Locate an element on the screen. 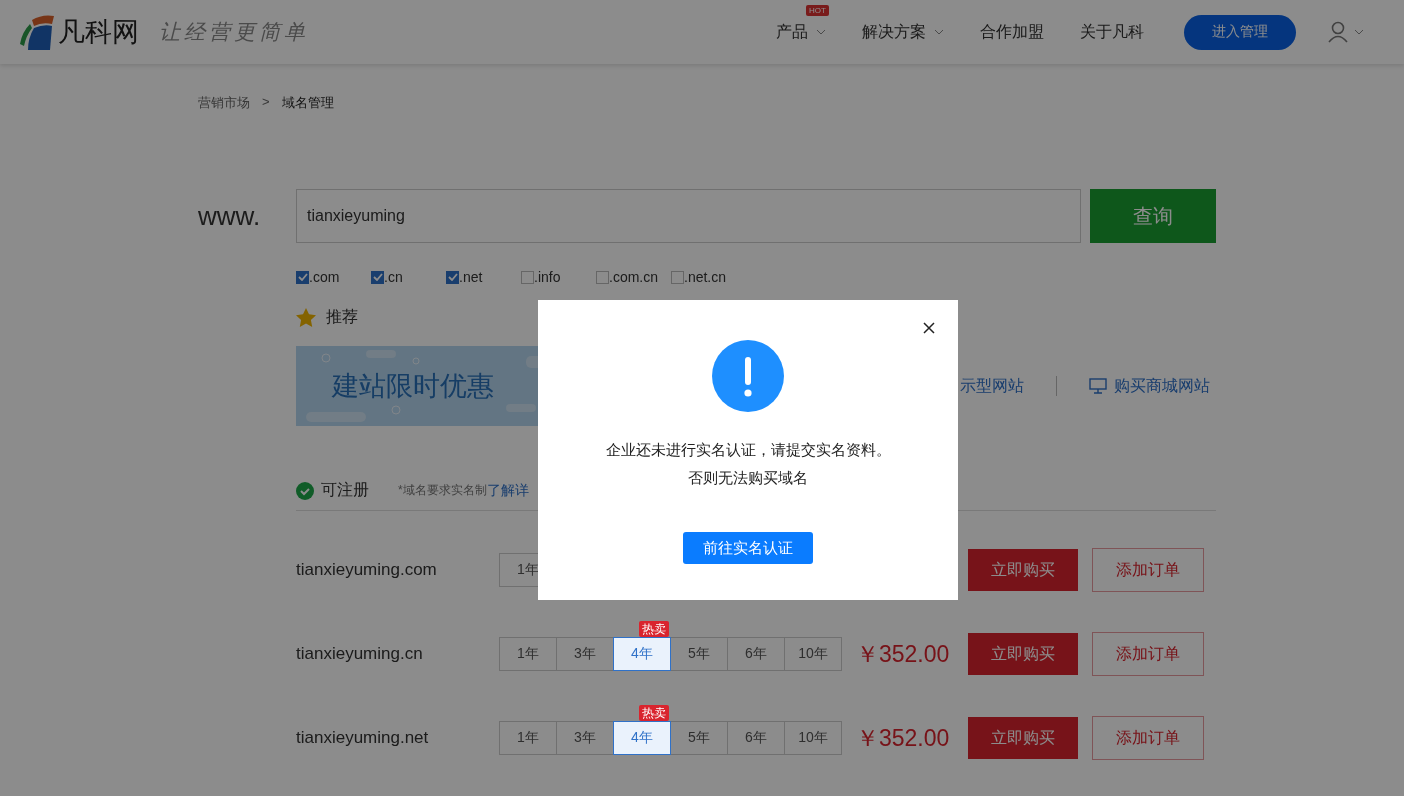 This screenshot has width=1404, height=796. checkbox-label: .info is located at coordinates (547, 277).